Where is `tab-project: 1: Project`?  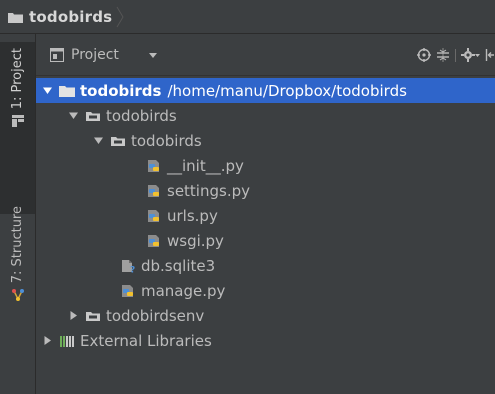
tab-project: 1: Project is located at coordinates (17, 128).